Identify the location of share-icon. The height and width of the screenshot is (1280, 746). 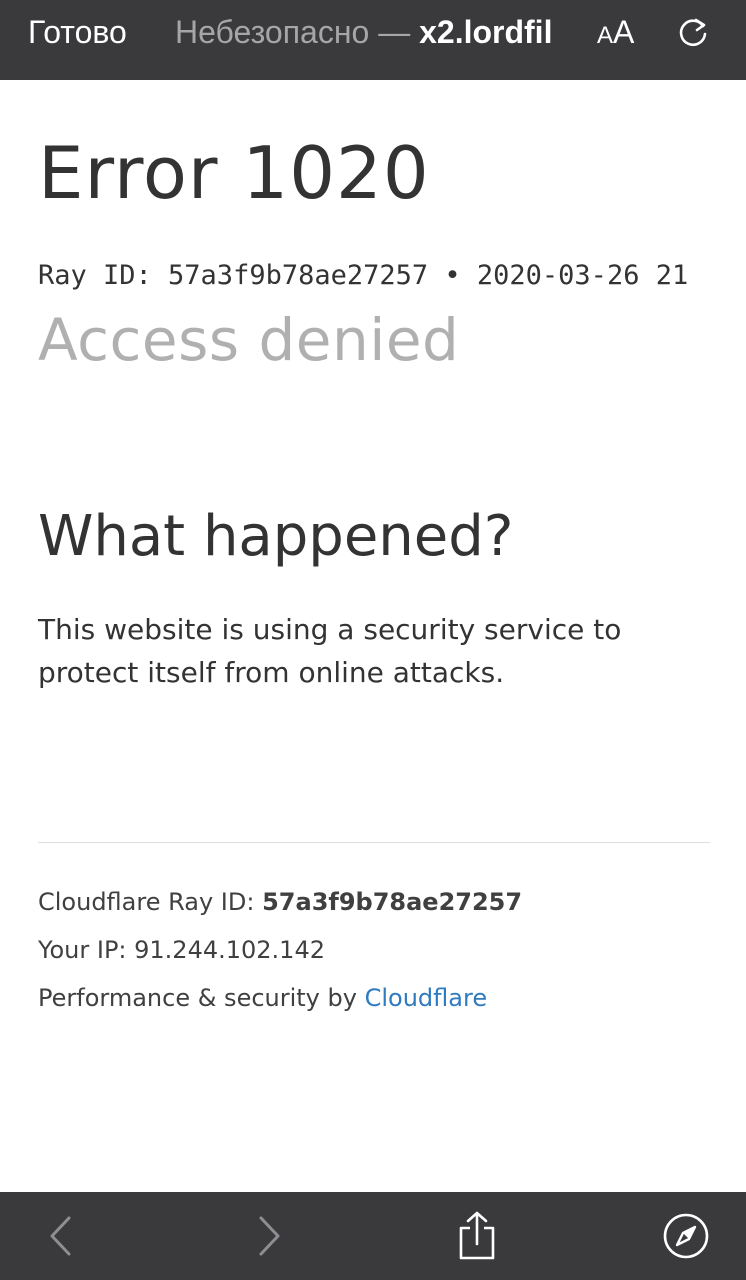
(477, 1235).